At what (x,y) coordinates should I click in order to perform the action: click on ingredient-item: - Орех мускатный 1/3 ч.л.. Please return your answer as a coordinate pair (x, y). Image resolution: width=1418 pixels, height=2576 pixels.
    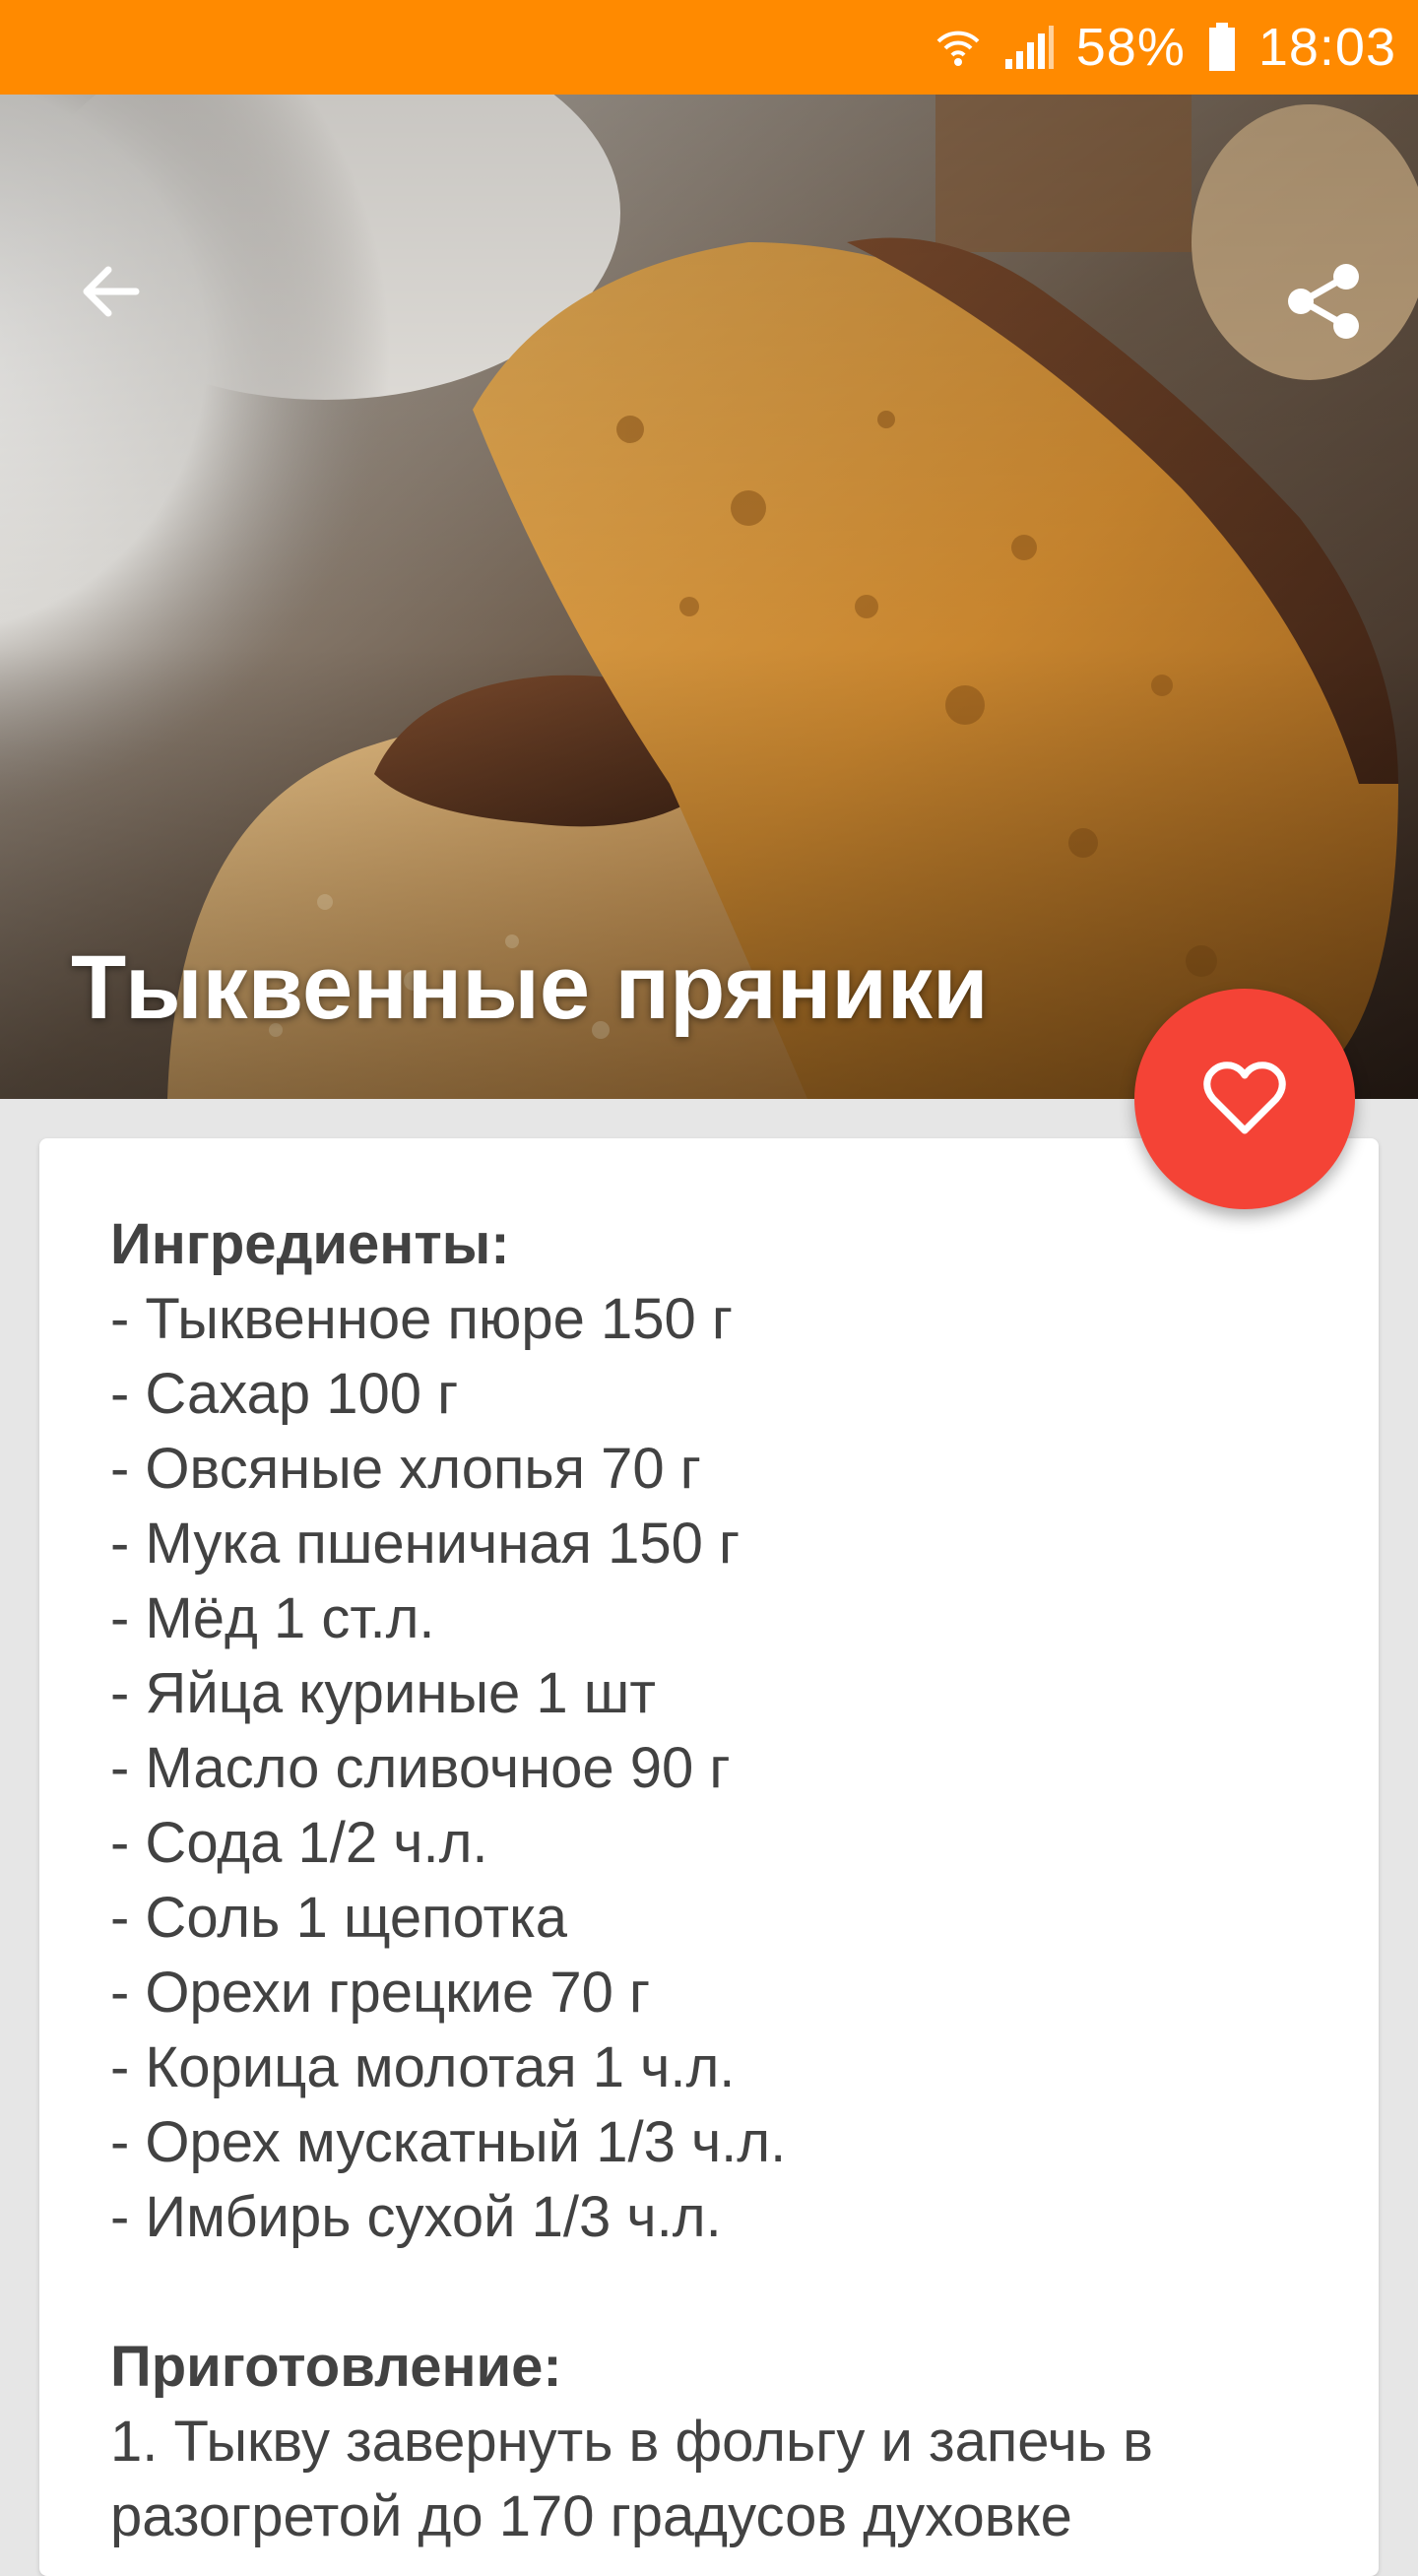
    Looking at the image, I should click on (448, 2142).